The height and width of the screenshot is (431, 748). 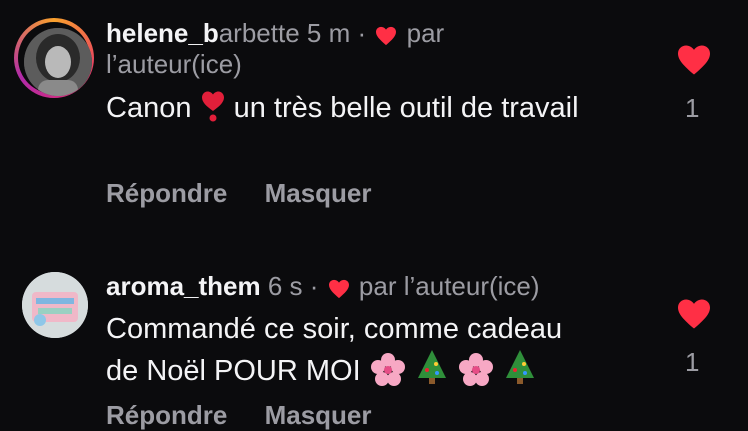 I want to click on comment-header: aroma_them 6 s · par l’auteur(ice), so click(x=323, y=286).